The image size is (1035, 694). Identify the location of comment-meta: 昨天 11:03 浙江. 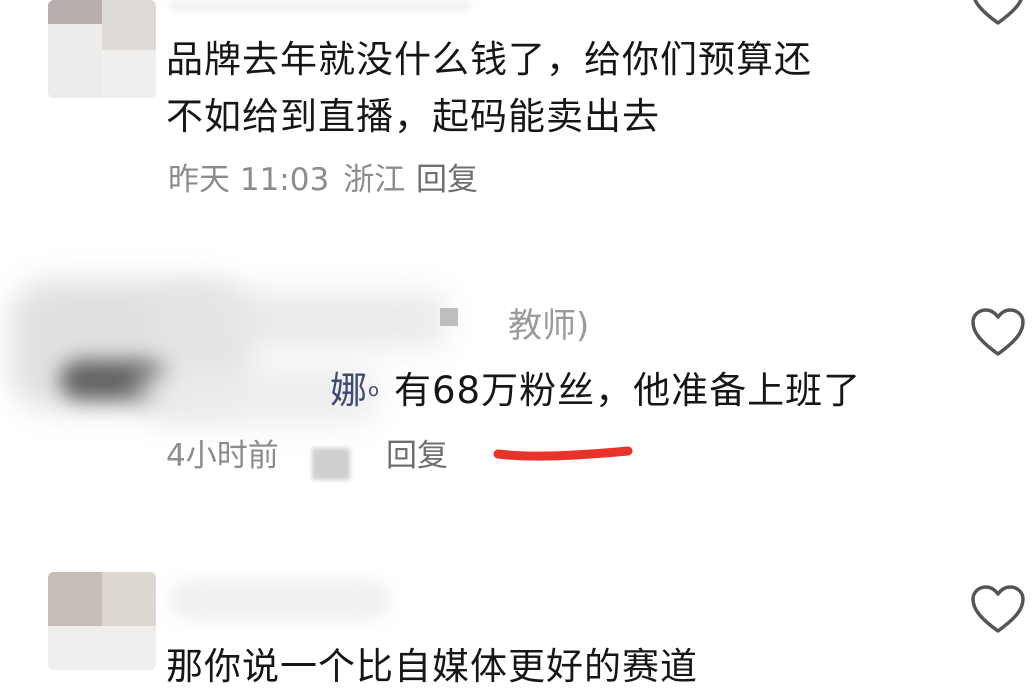
(293, 180).